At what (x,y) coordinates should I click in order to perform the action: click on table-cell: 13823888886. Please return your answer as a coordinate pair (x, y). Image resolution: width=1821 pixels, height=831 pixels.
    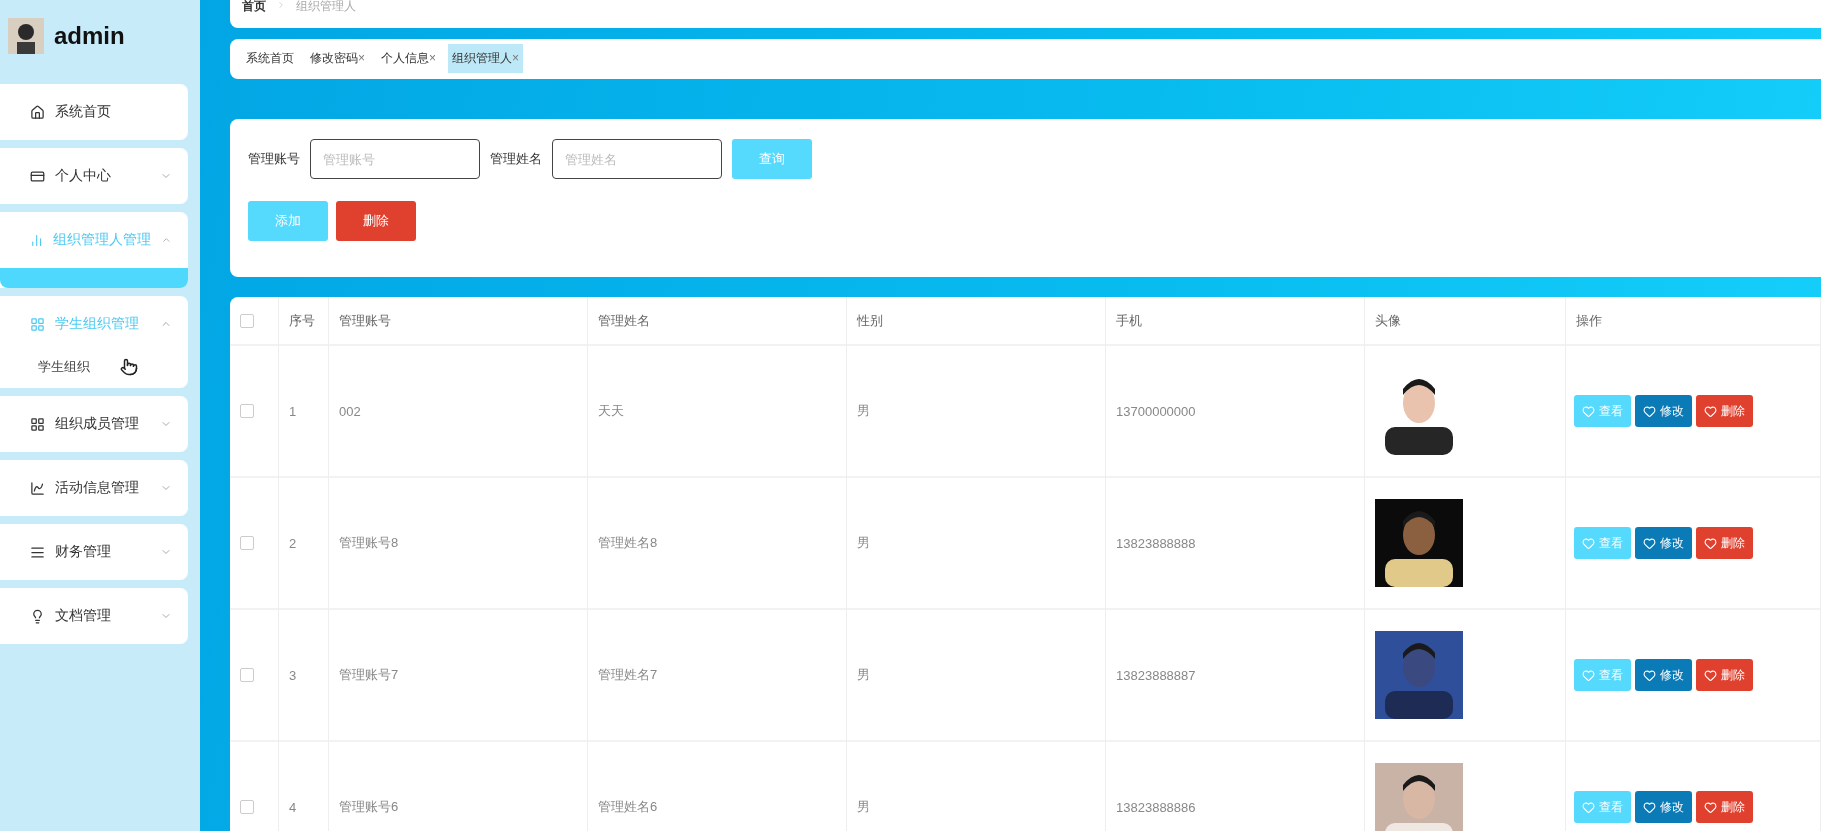
    Looking at the image, I should click on (1156, 807).